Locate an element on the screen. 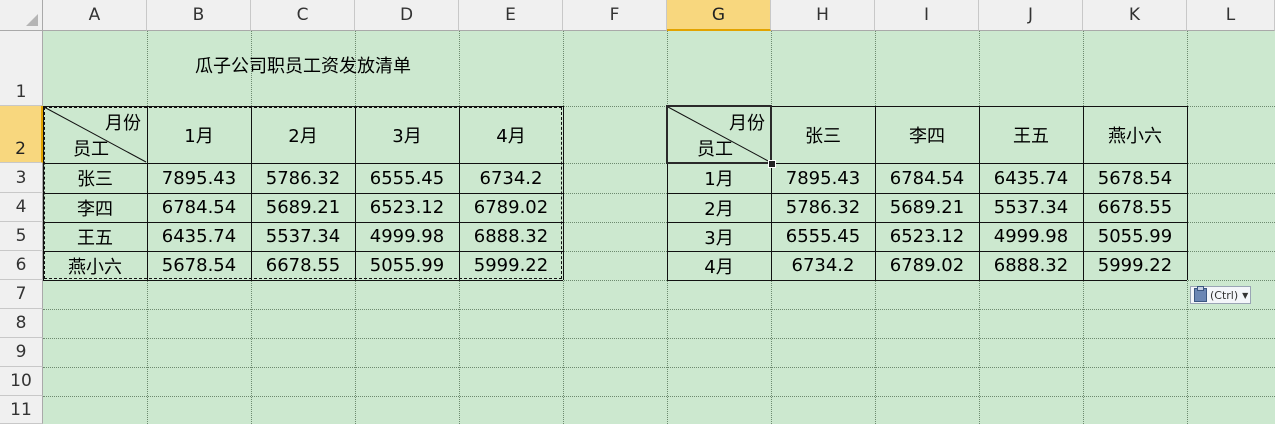 The image size is (1275, 424). right-table-value-cell: 6888.32 is located at coordinates (1031, 265).